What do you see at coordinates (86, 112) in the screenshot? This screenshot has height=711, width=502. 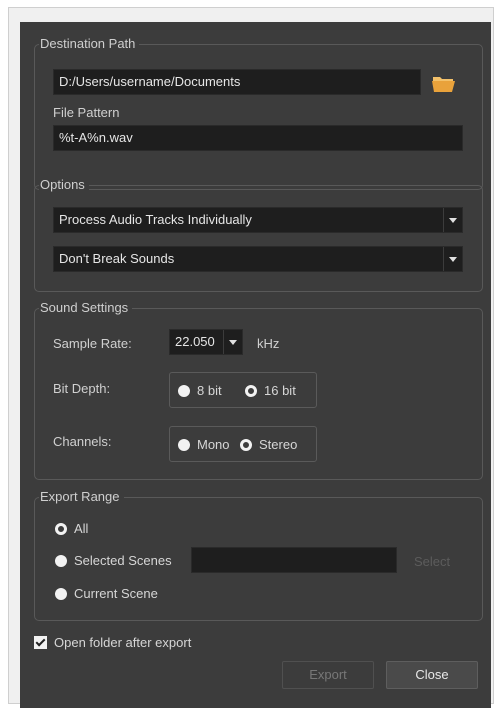 I see `file-pattern-label: File Pattern` at bounding box center [86, 112].